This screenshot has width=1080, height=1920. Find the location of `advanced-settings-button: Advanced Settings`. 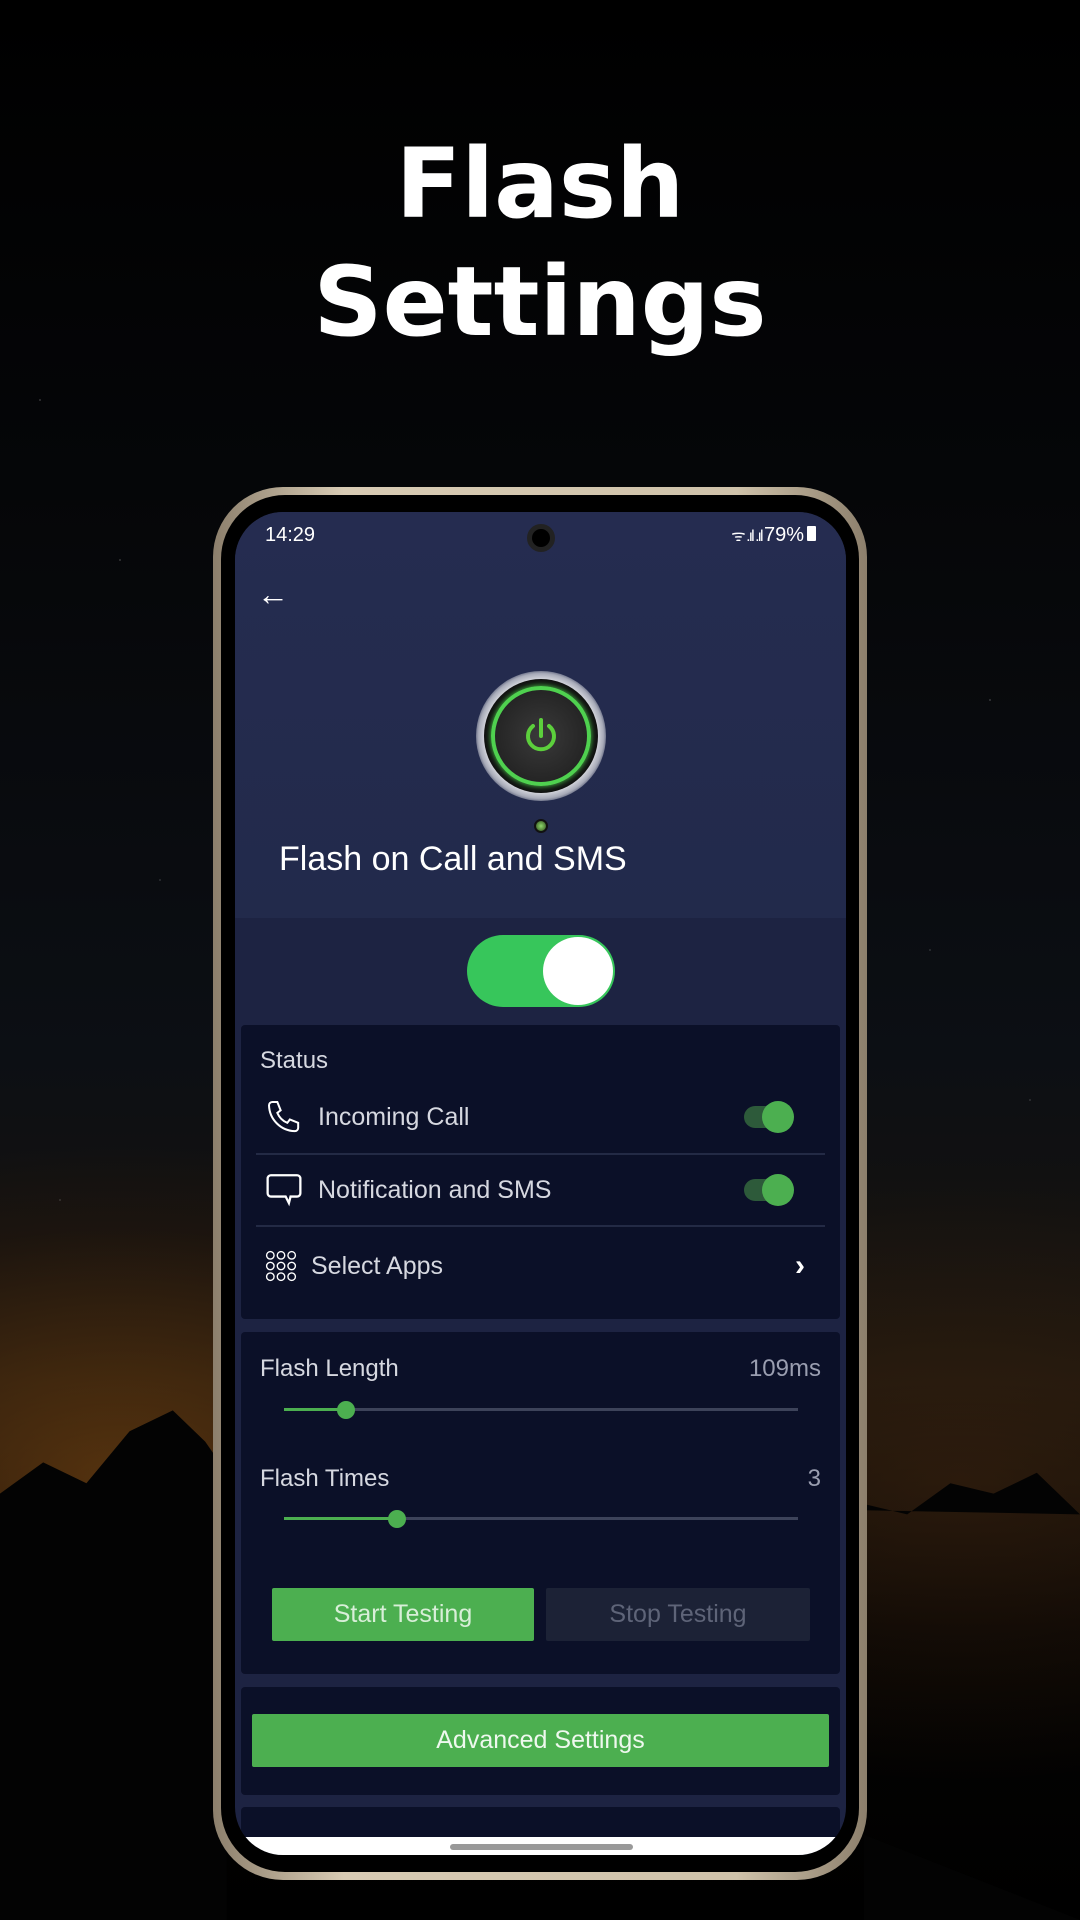

advanced-settings-button: Advanced Settings is located at coordinates (540, 1740).